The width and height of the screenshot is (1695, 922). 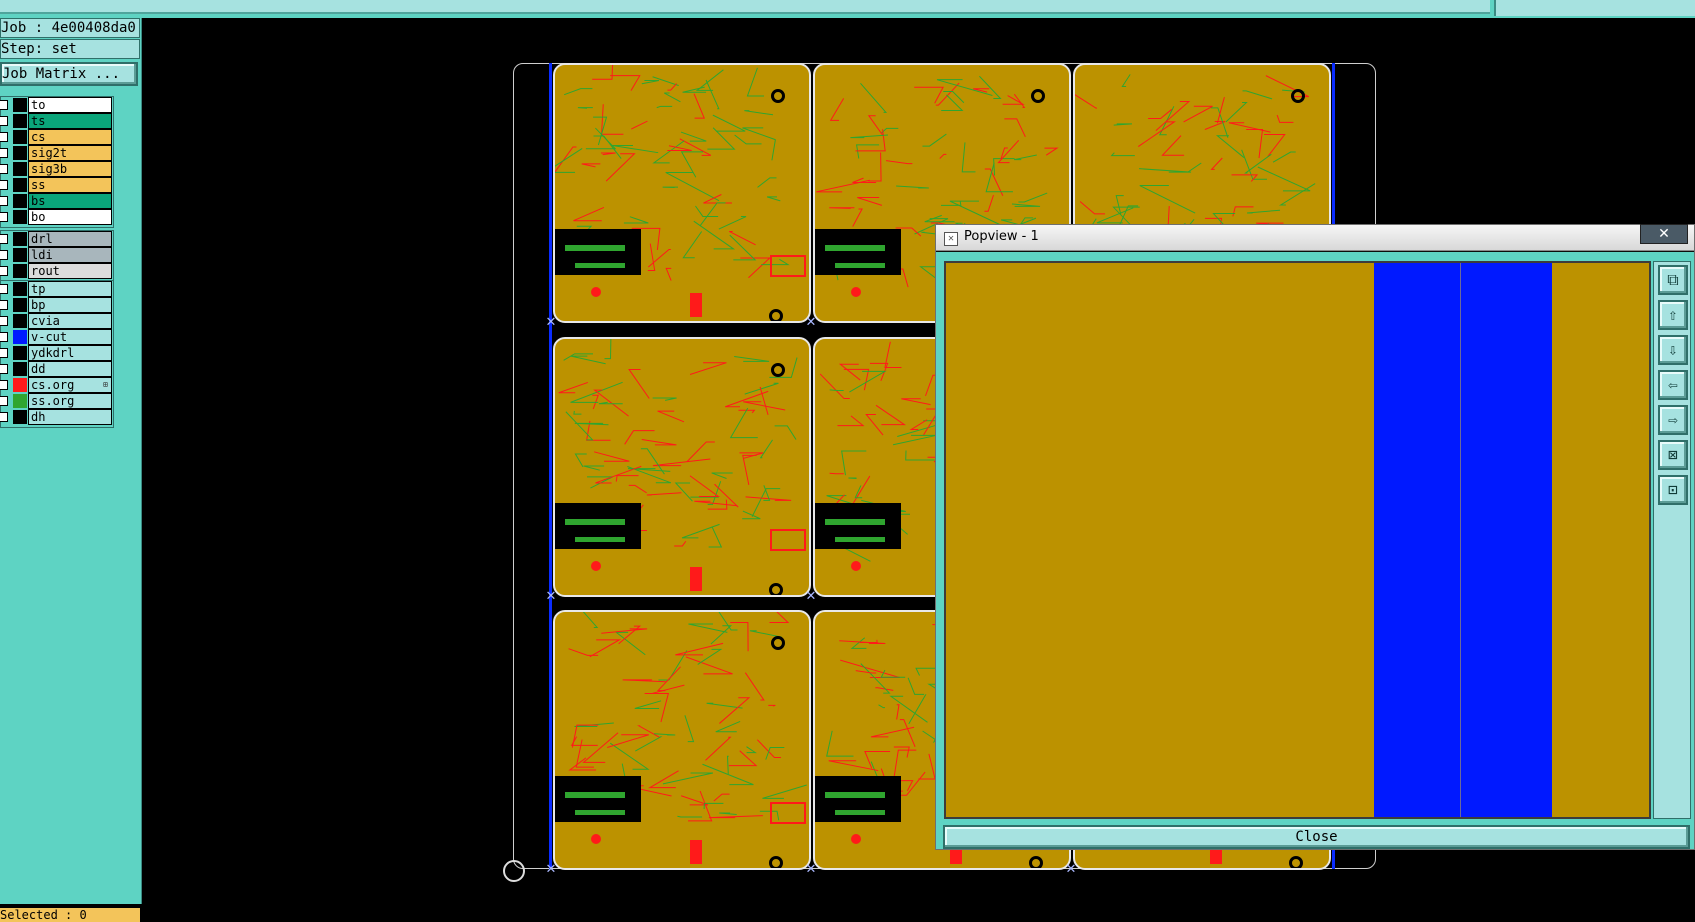 What do you see at coordinates (70, 353) in the screenshot?
I see `layer-name: ydkdrl` at bounding box center [70, 353].